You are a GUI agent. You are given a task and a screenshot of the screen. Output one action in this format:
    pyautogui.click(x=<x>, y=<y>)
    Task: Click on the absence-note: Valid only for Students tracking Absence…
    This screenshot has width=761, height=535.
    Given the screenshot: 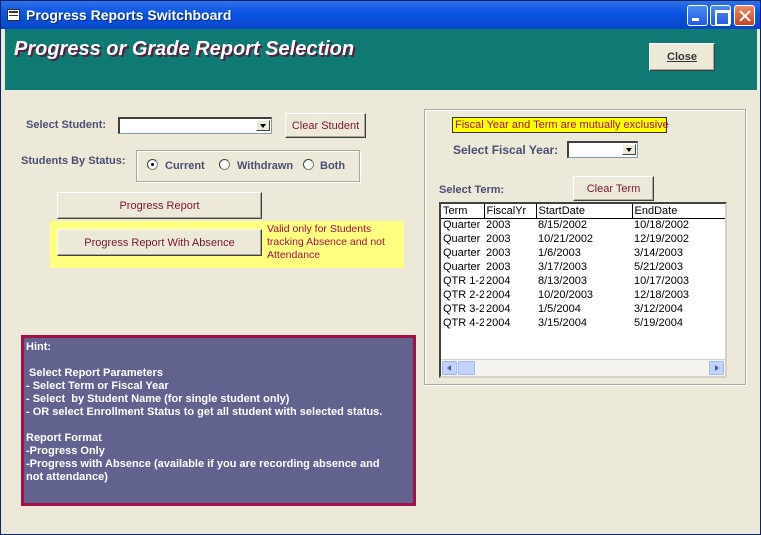 What is the action you would take?
    pyautogui.click(x=326, y=242)
    